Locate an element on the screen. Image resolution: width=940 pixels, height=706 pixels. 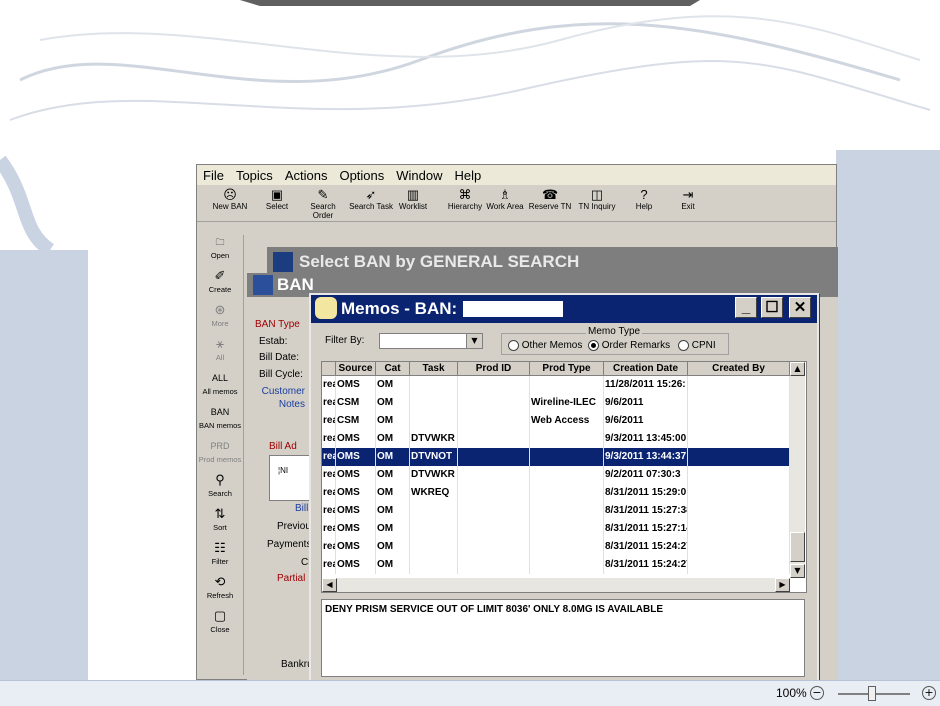
radio-cpni: CPNI is located at coordinates (697, 345).